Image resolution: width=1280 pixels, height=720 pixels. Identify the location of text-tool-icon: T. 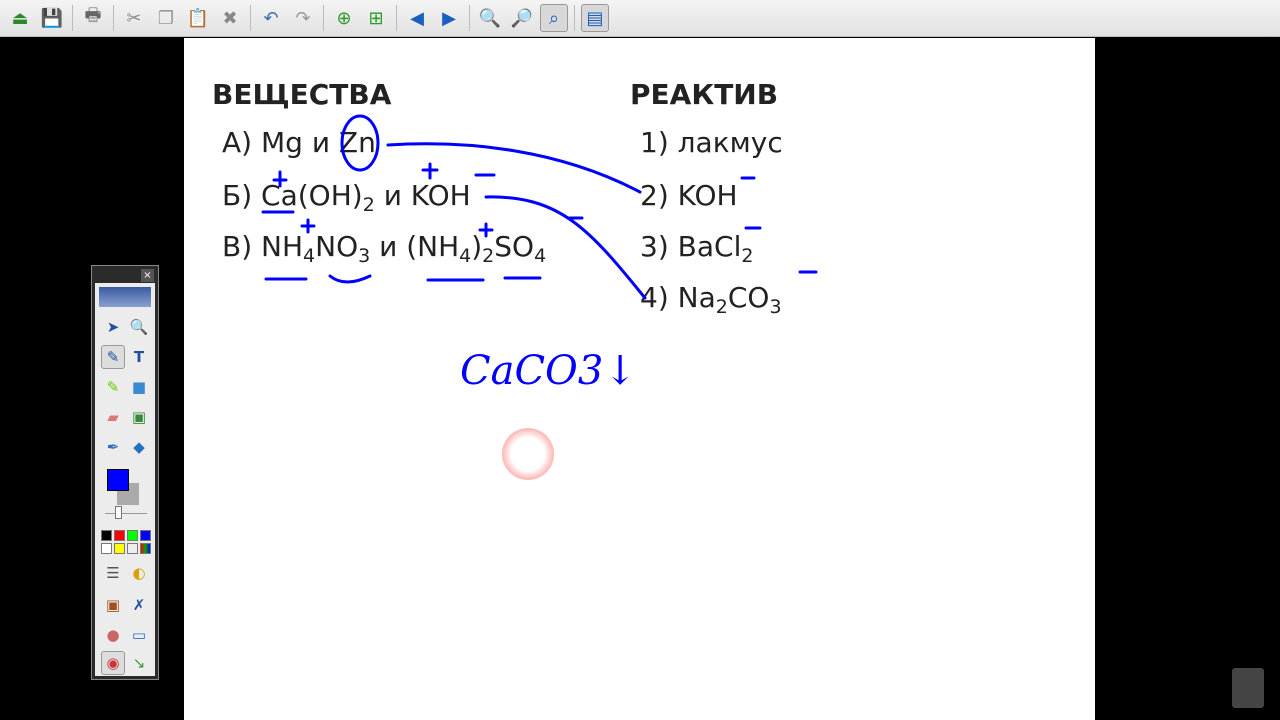
(139, 357).